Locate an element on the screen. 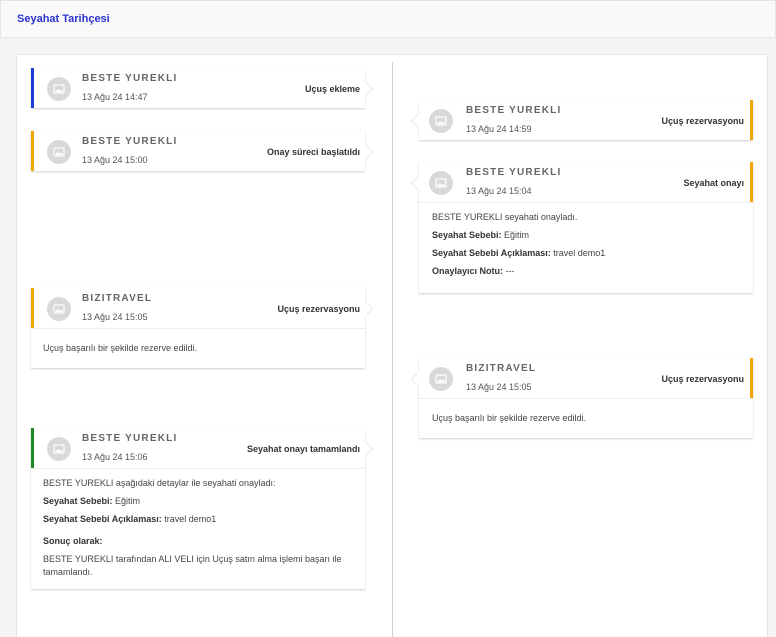 This screenshot has width=776, height=637. approver-note-label: Onaylayıcı Notu: is located at coordinates (468, 271).